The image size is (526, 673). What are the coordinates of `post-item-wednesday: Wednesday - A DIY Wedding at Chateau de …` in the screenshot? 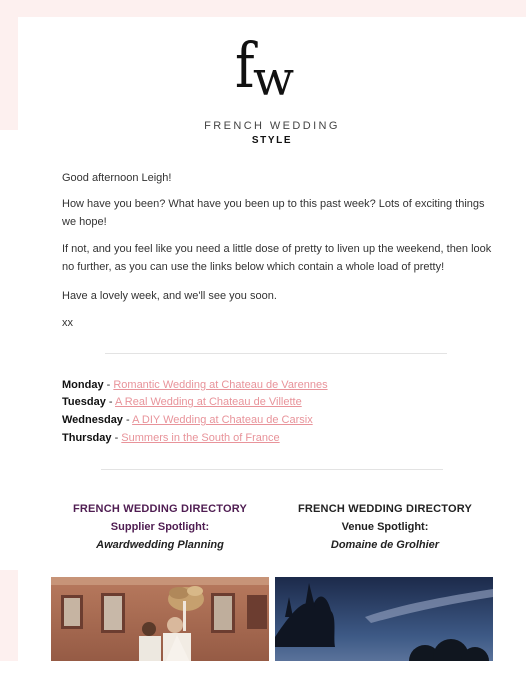 It's located at (277, 420).